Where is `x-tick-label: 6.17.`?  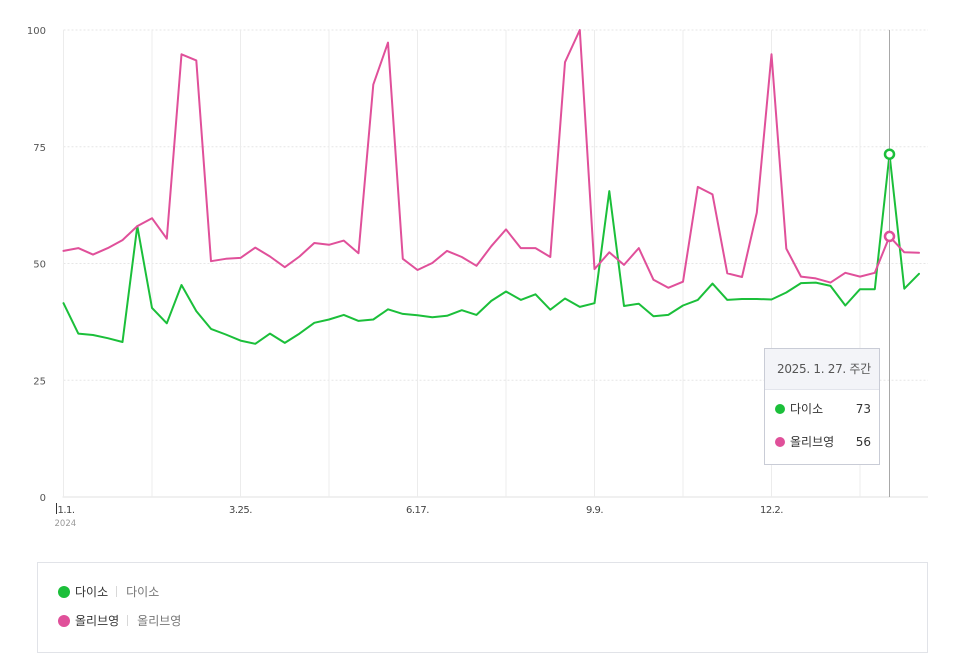 x-tick-label: 6.17. is located at coordinates (417, 510).